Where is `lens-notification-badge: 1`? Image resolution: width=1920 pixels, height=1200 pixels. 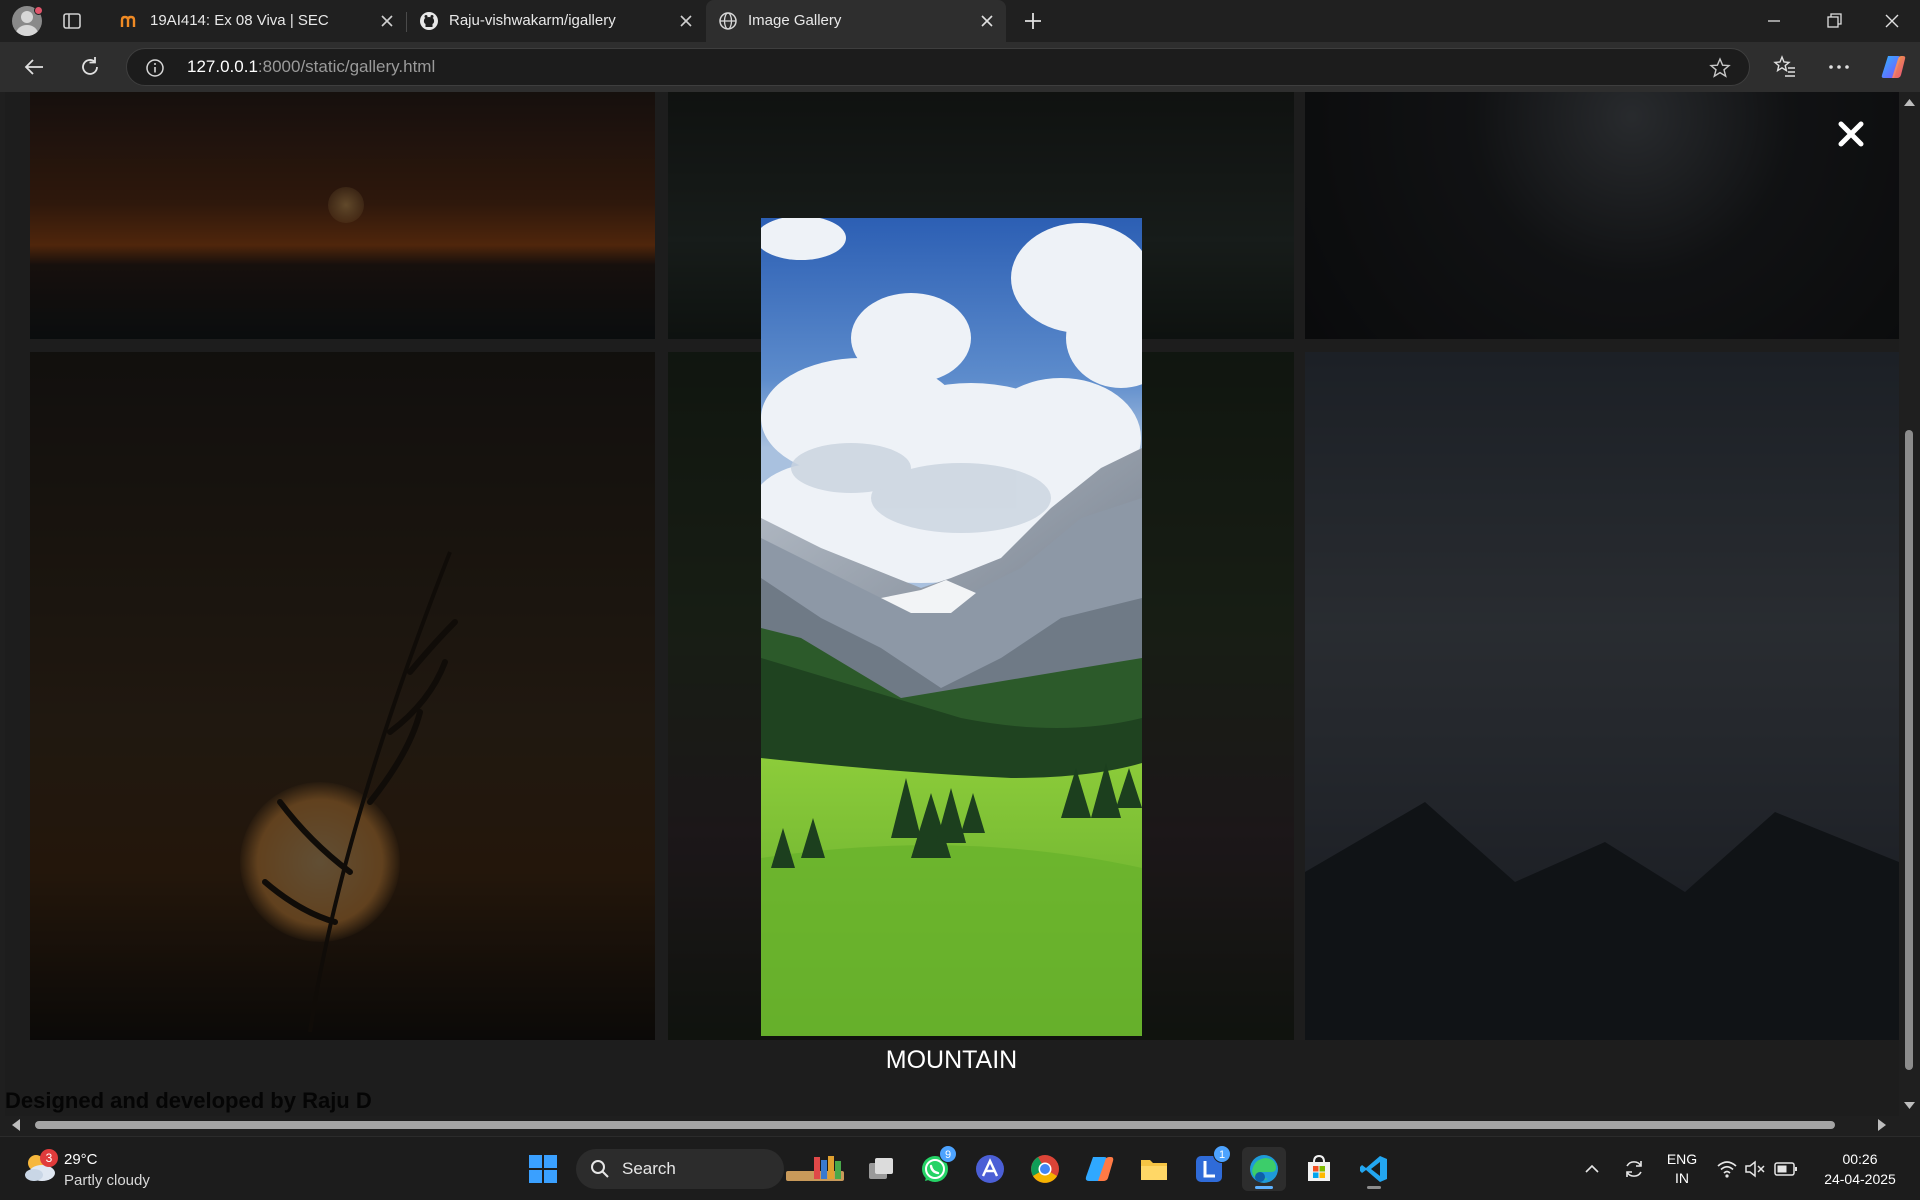 lens-notification-badge: 1 is located at coordinates (1222, 1154).